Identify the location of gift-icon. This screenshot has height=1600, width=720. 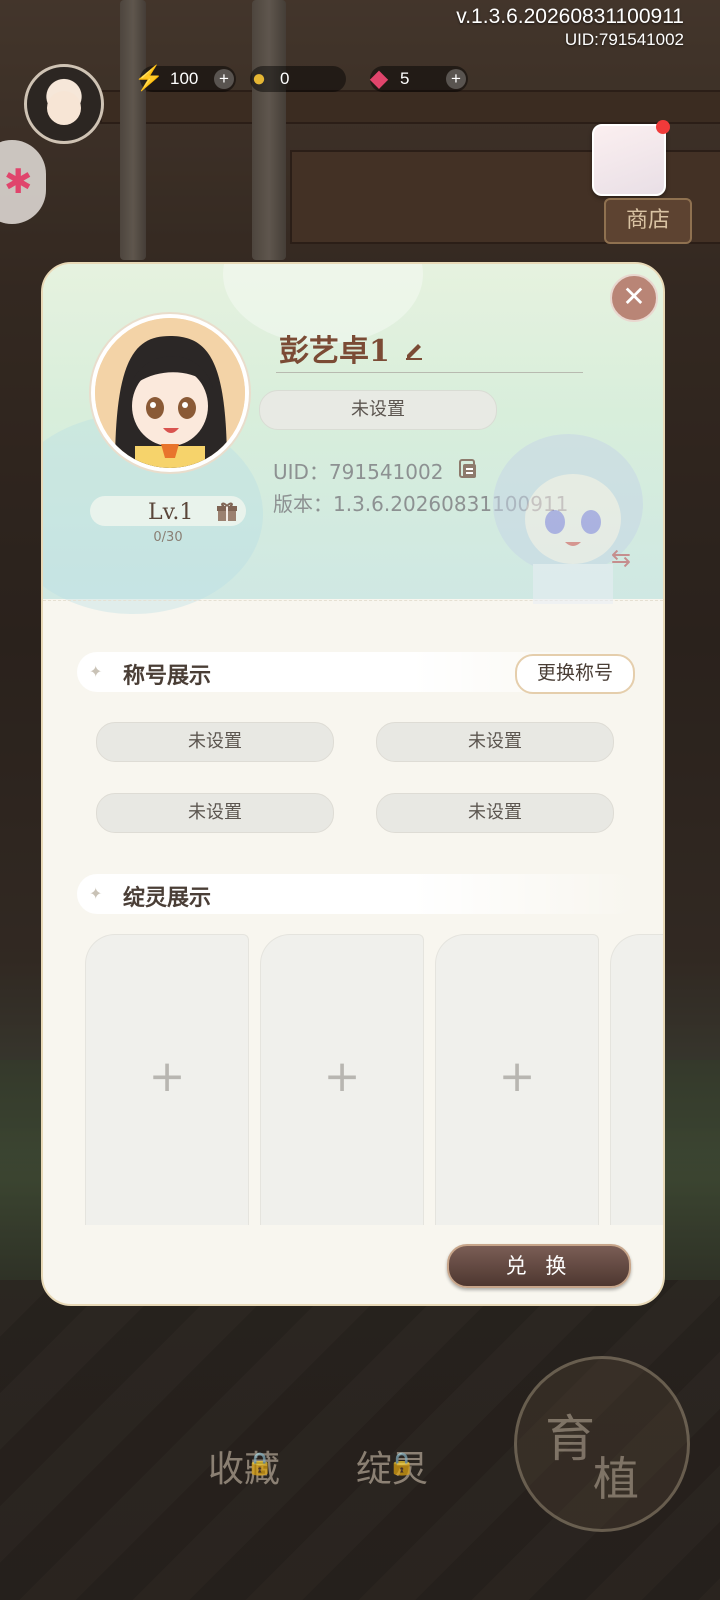
(227, 512).